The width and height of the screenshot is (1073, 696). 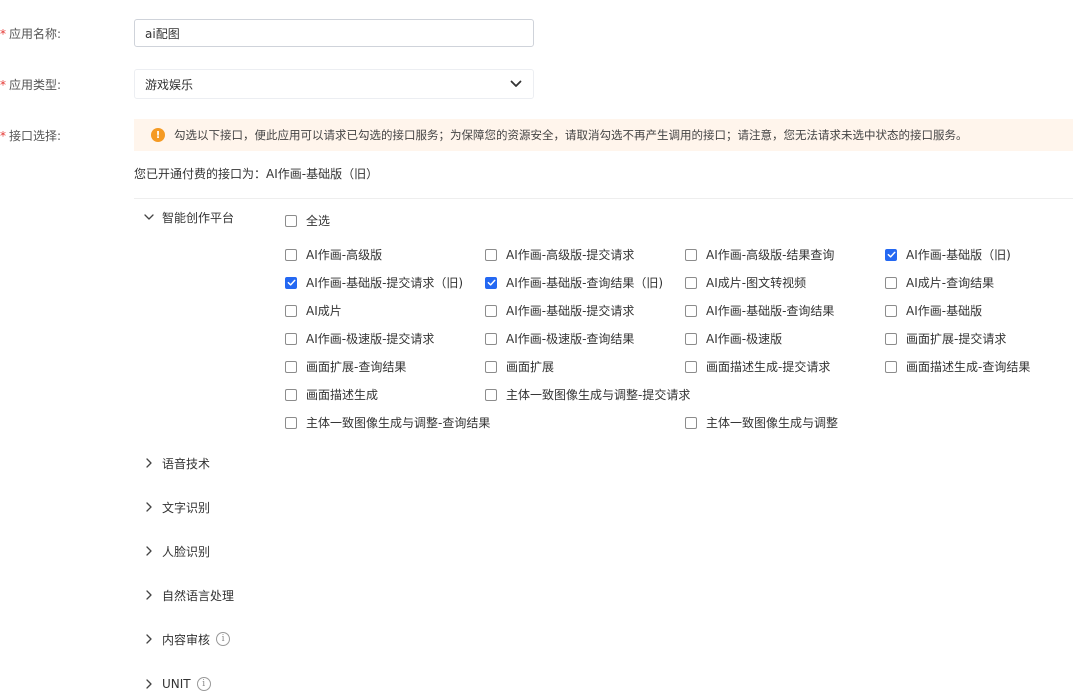 I want to click on api-checkbox-label: 画面描述生成-提交请求, so click(x=768, y=367).